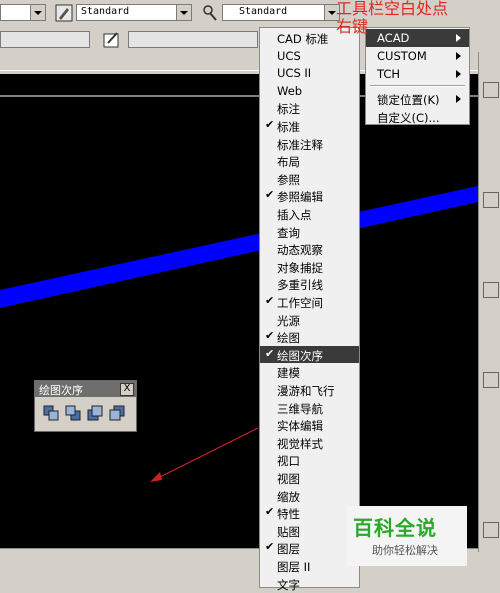 This screenshot has height=593, width=500. Describe the element at coordinates (309, 91) in the screenshot. I see `menu-item: Web` at that location.